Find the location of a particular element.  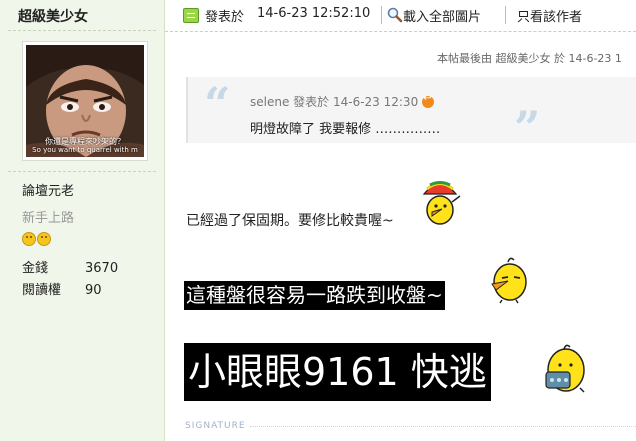

level-stars is located at coordinates (37, 240).